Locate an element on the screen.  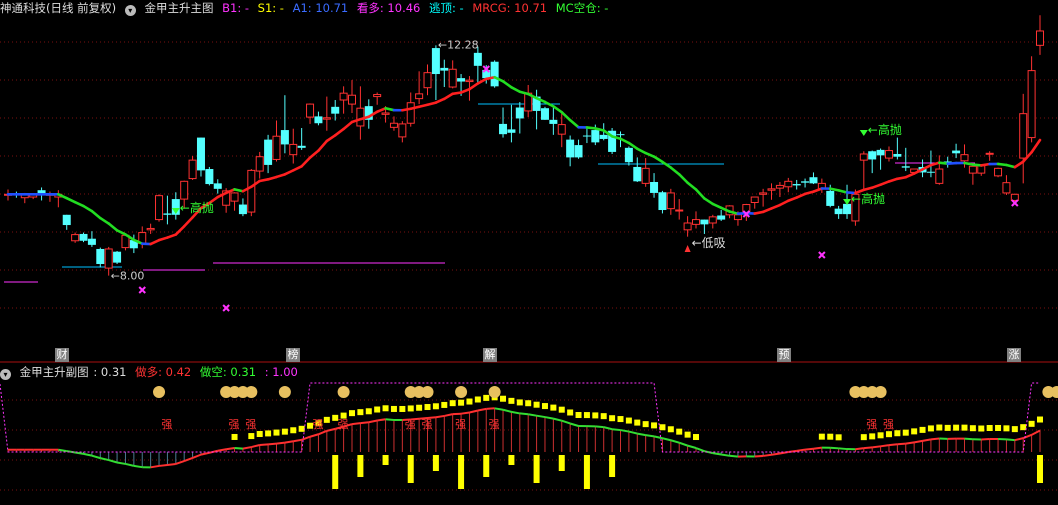
event-marker-bang: 榜 is located at coordinates (293, 355).